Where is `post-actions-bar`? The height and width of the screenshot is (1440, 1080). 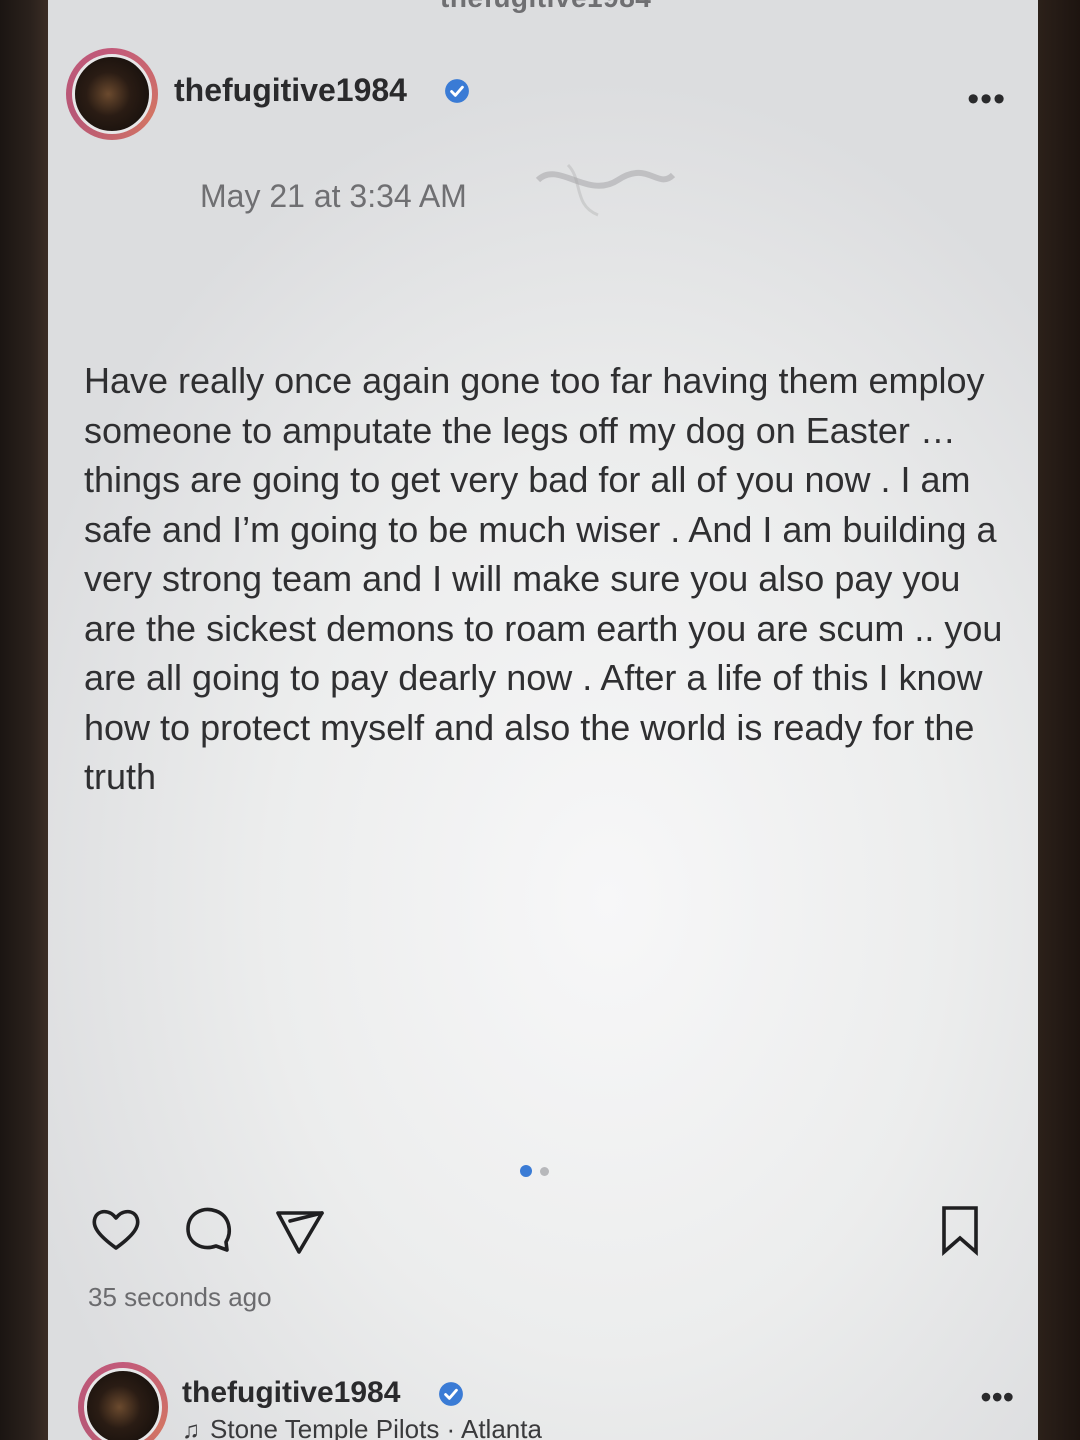
post-actions-bar is located at coordinates (538, 1232).